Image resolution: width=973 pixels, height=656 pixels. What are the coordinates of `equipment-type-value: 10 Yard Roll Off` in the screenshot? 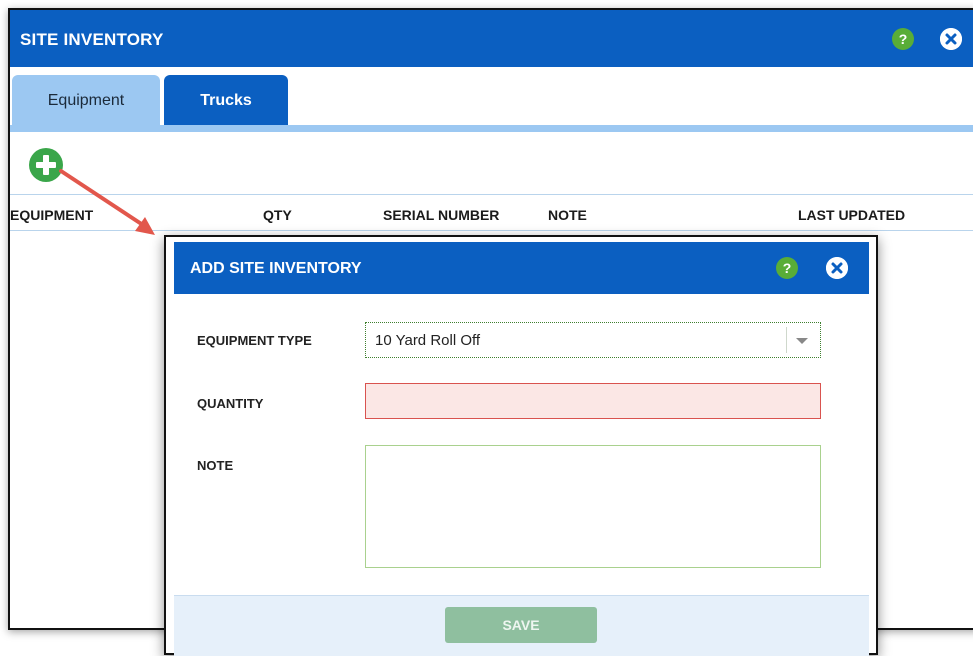 It's located at (428, 340).